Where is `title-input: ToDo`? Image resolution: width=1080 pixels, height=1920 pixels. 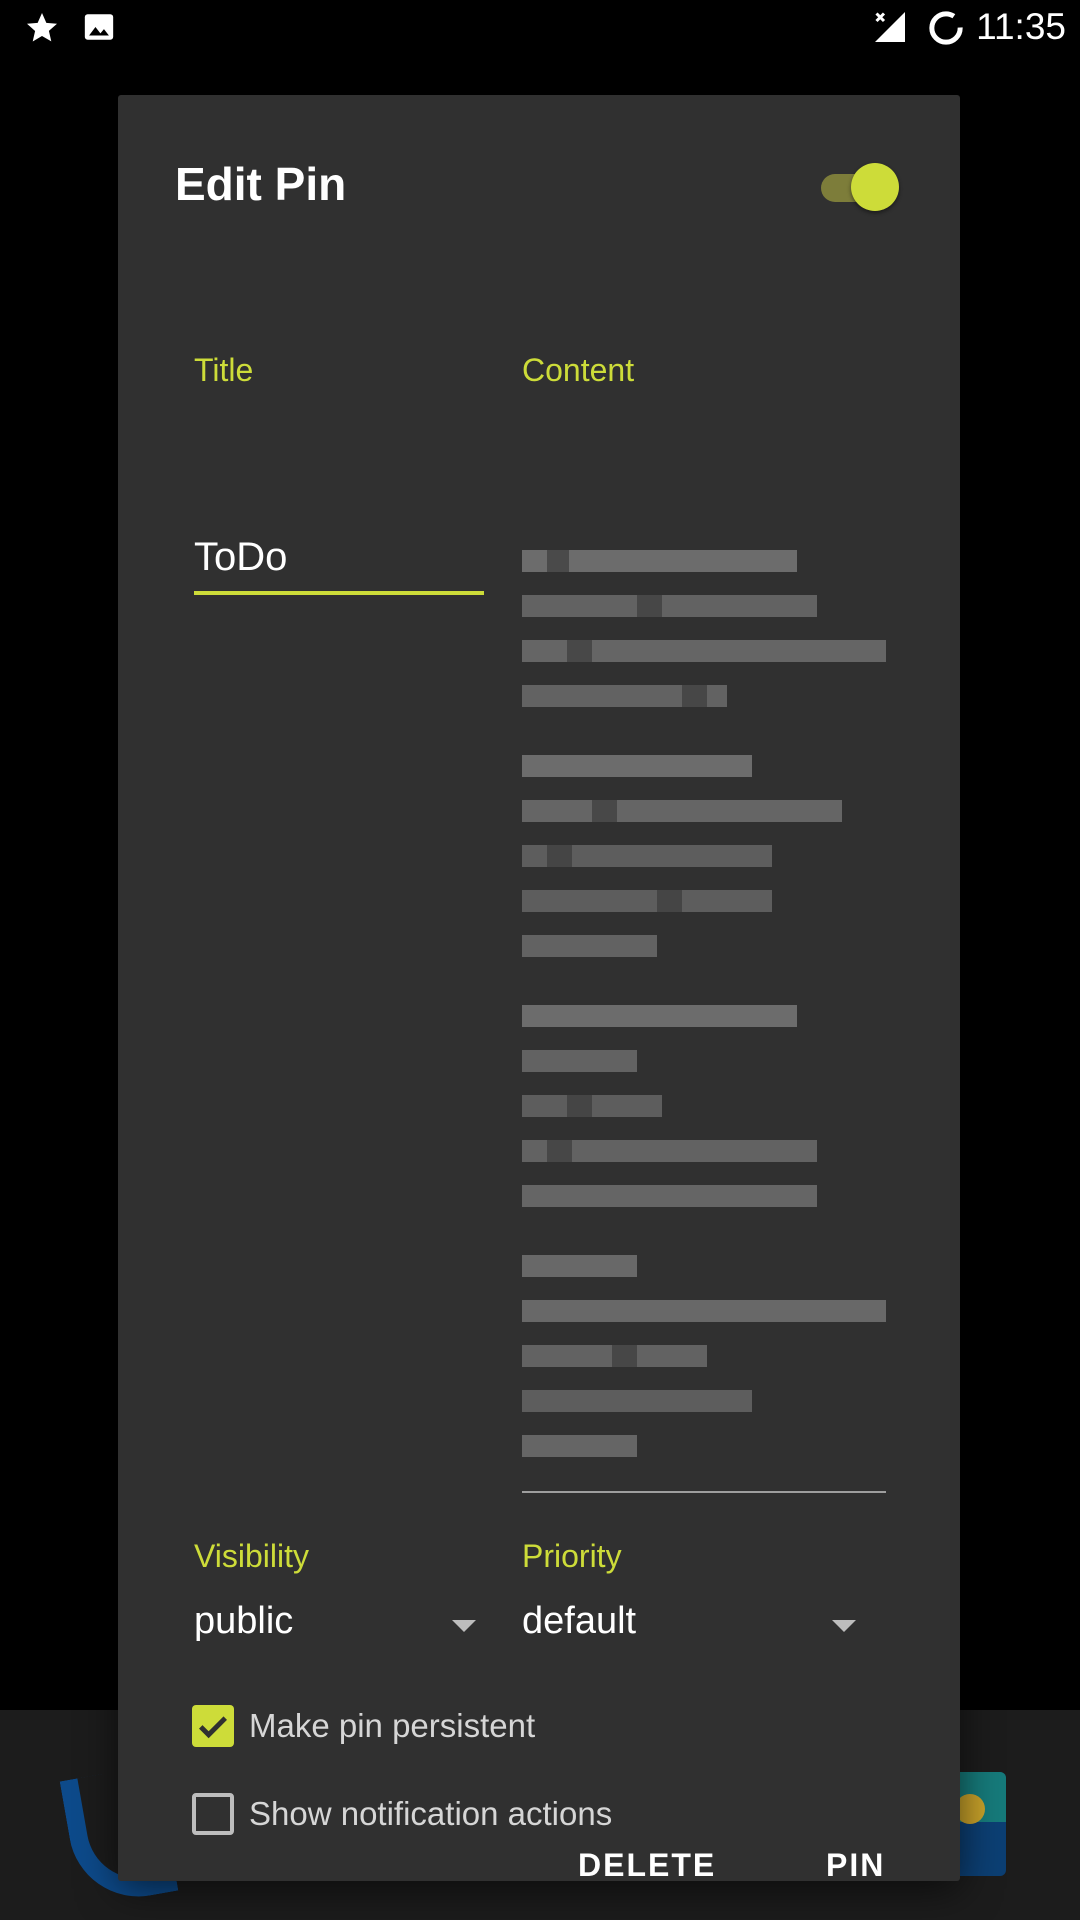
title-input: ToDo is located at coordinates (339, 565).